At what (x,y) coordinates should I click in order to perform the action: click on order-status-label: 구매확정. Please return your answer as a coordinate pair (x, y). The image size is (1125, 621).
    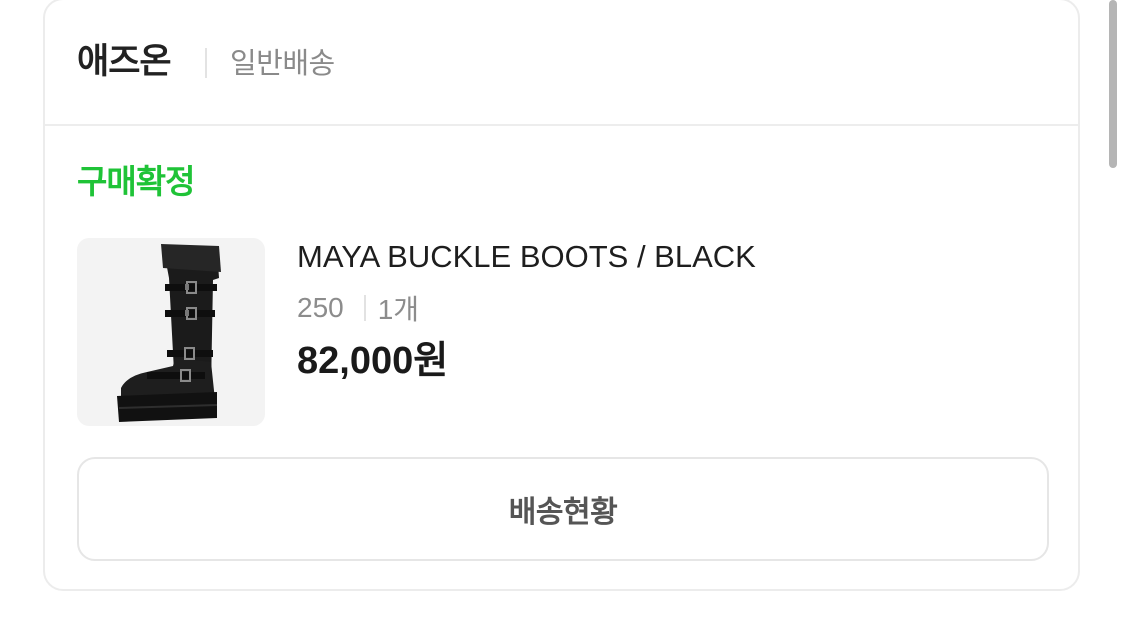
    Looking at the image, I should click on (136, 181).